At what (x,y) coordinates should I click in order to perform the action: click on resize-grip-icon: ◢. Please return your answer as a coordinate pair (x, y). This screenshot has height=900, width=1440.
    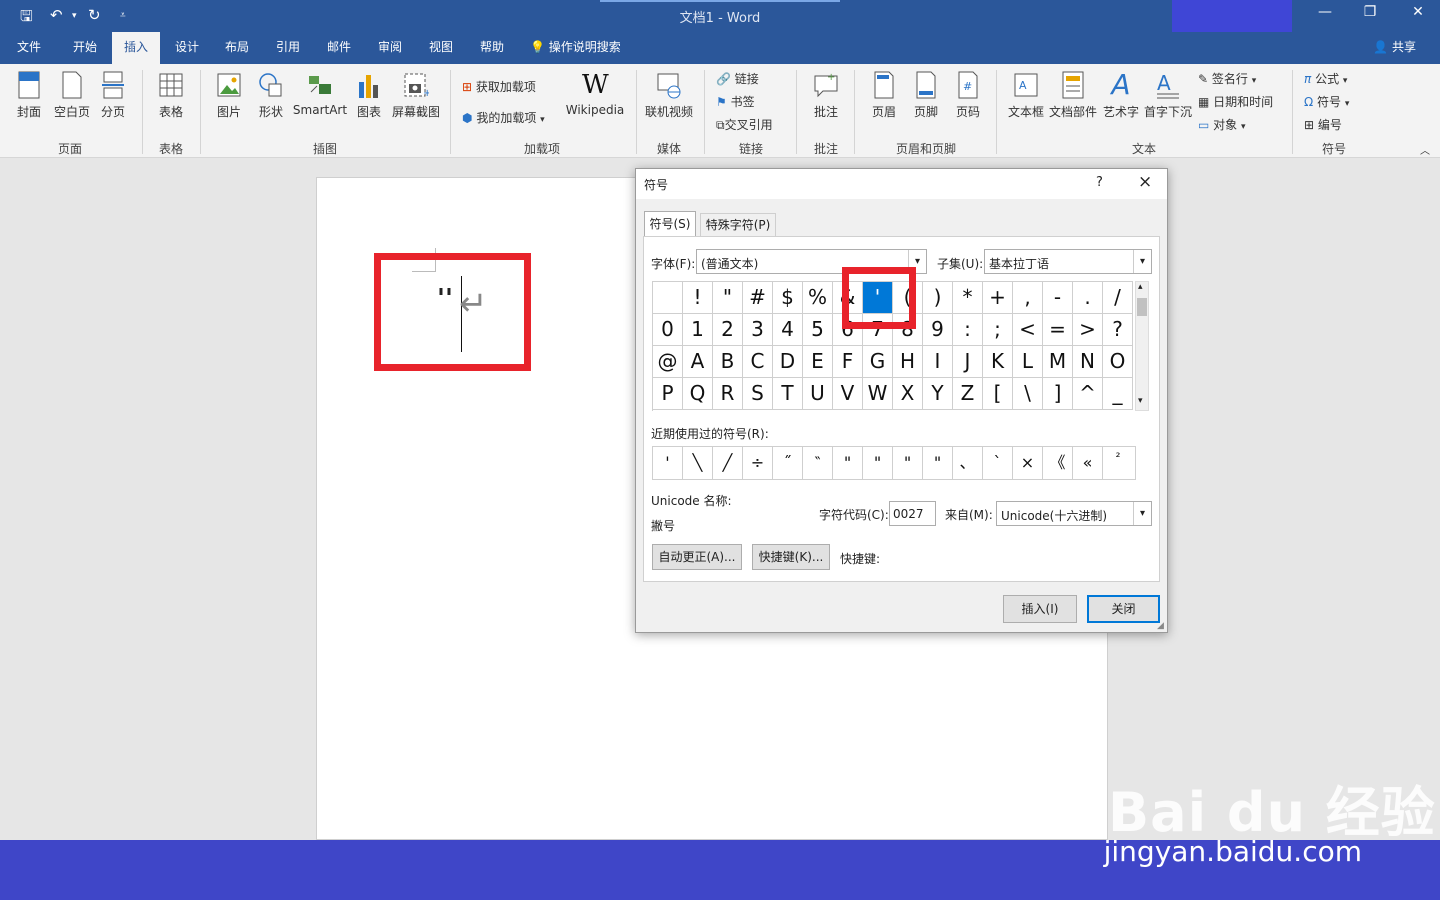
    Looking at the image, I should click on (1160, 626).